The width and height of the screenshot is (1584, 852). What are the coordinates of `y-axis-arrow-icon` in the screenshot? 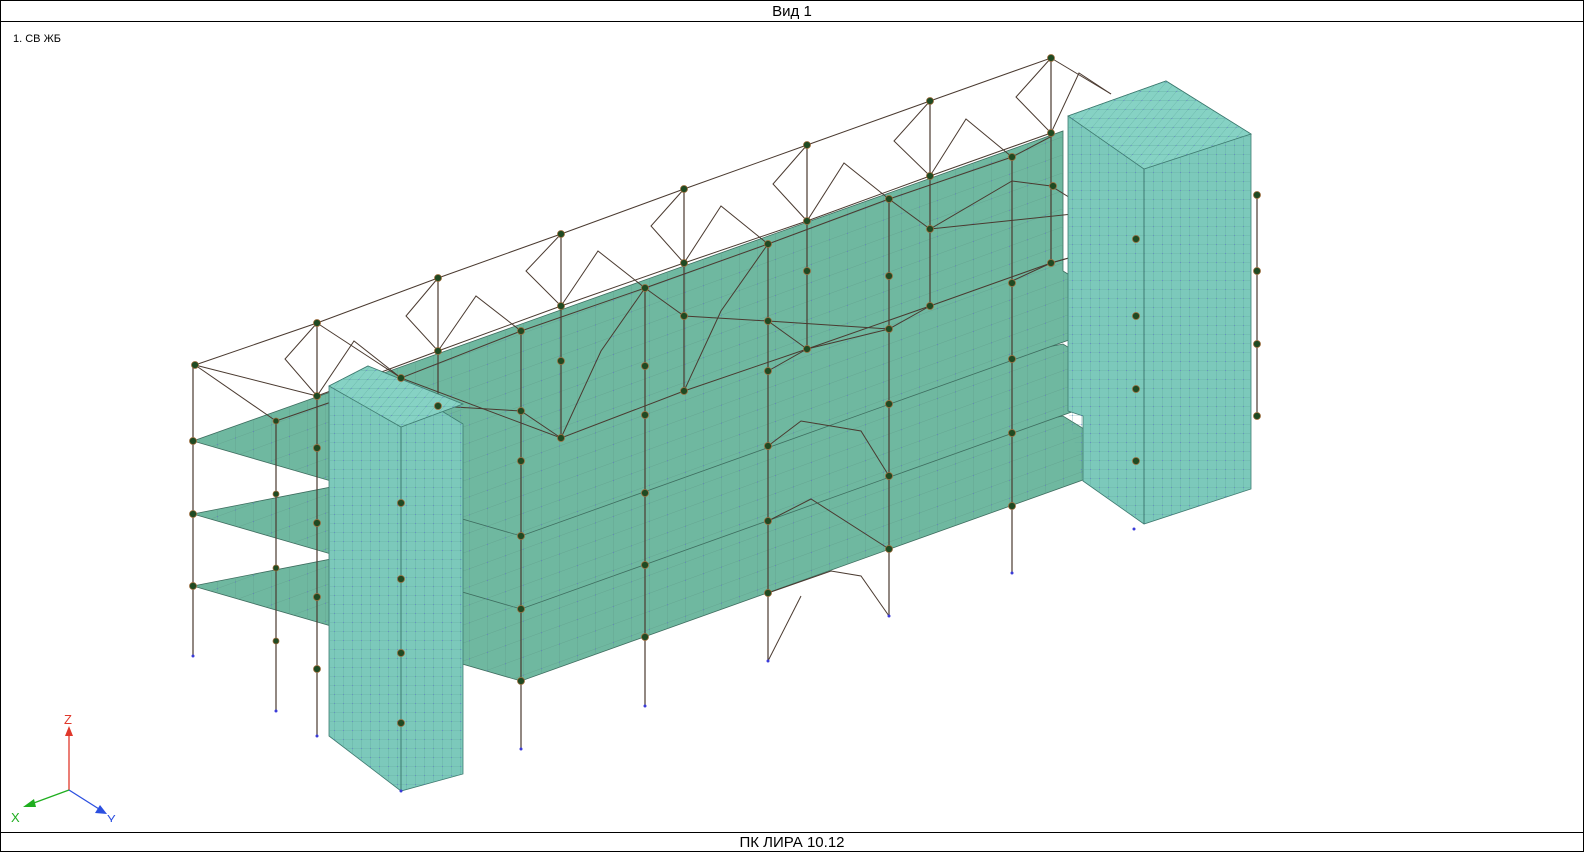 It's located at (101, 809).